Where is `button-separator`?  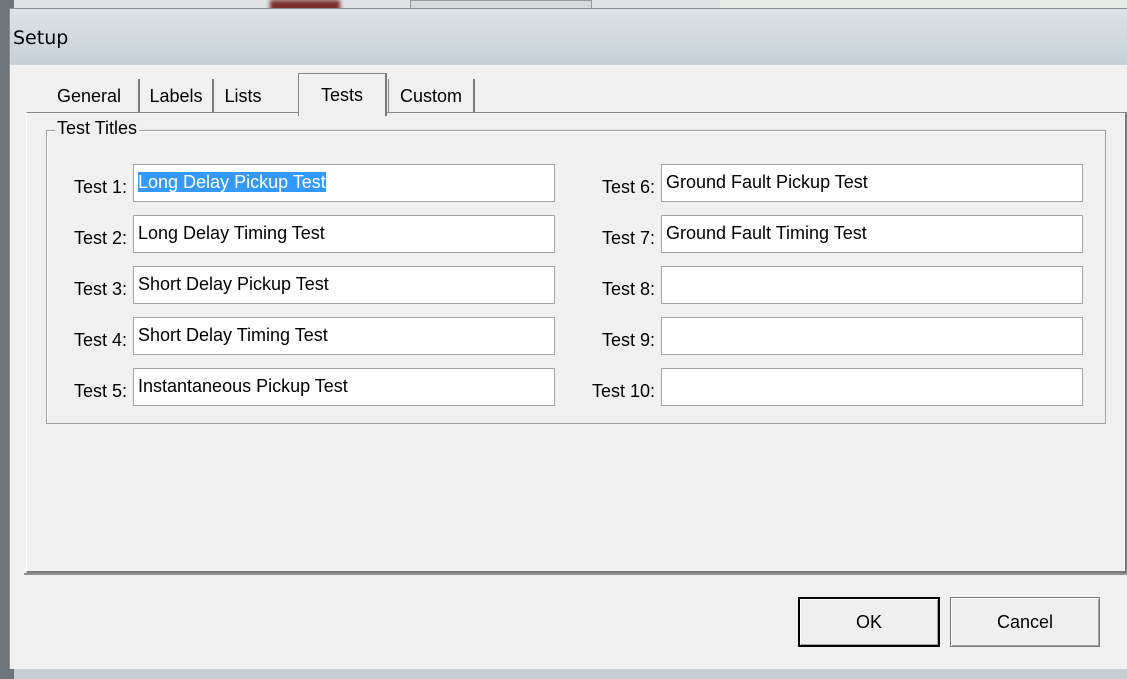 button-separator is located at coordinates (575, 574).